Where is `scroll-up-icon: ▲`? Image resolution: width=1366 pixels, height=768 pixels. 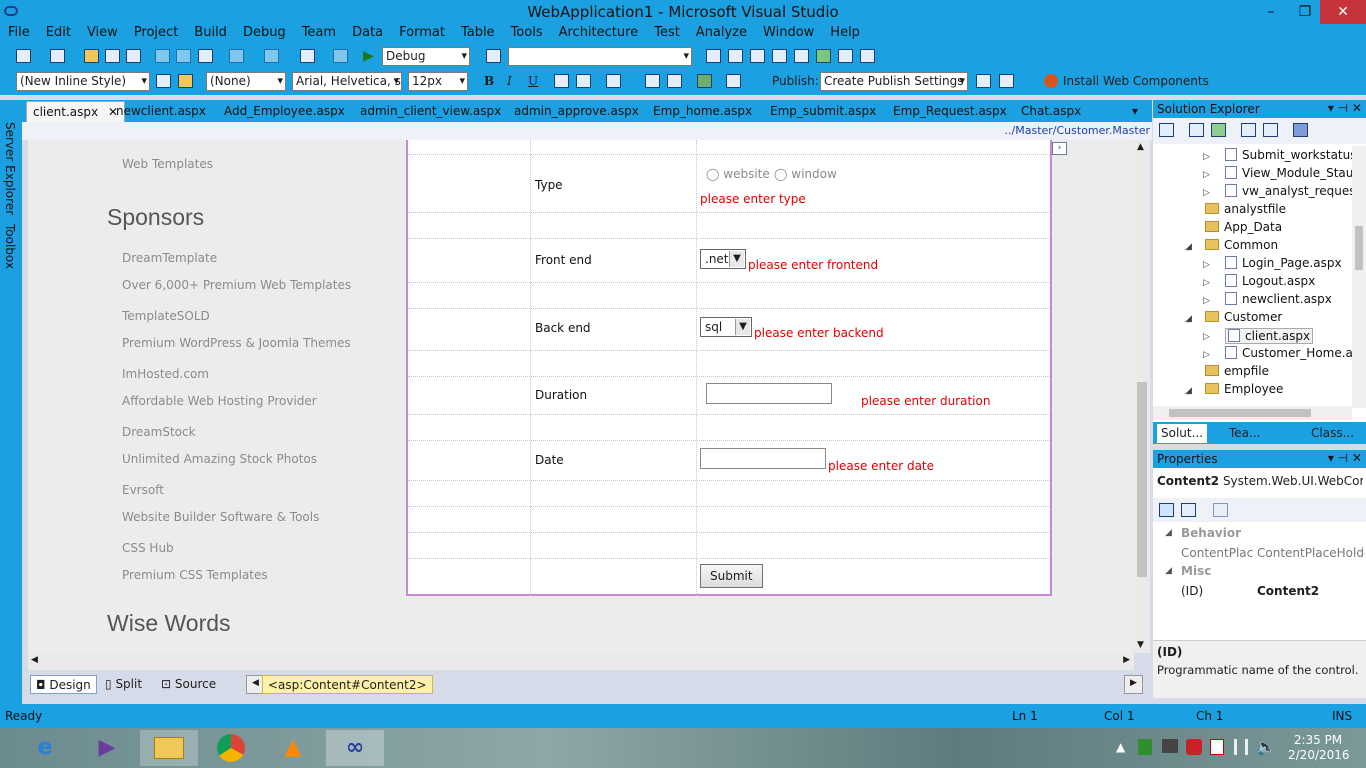
scroll-up-icon: ▲ is located at coordinates (1140, 147).